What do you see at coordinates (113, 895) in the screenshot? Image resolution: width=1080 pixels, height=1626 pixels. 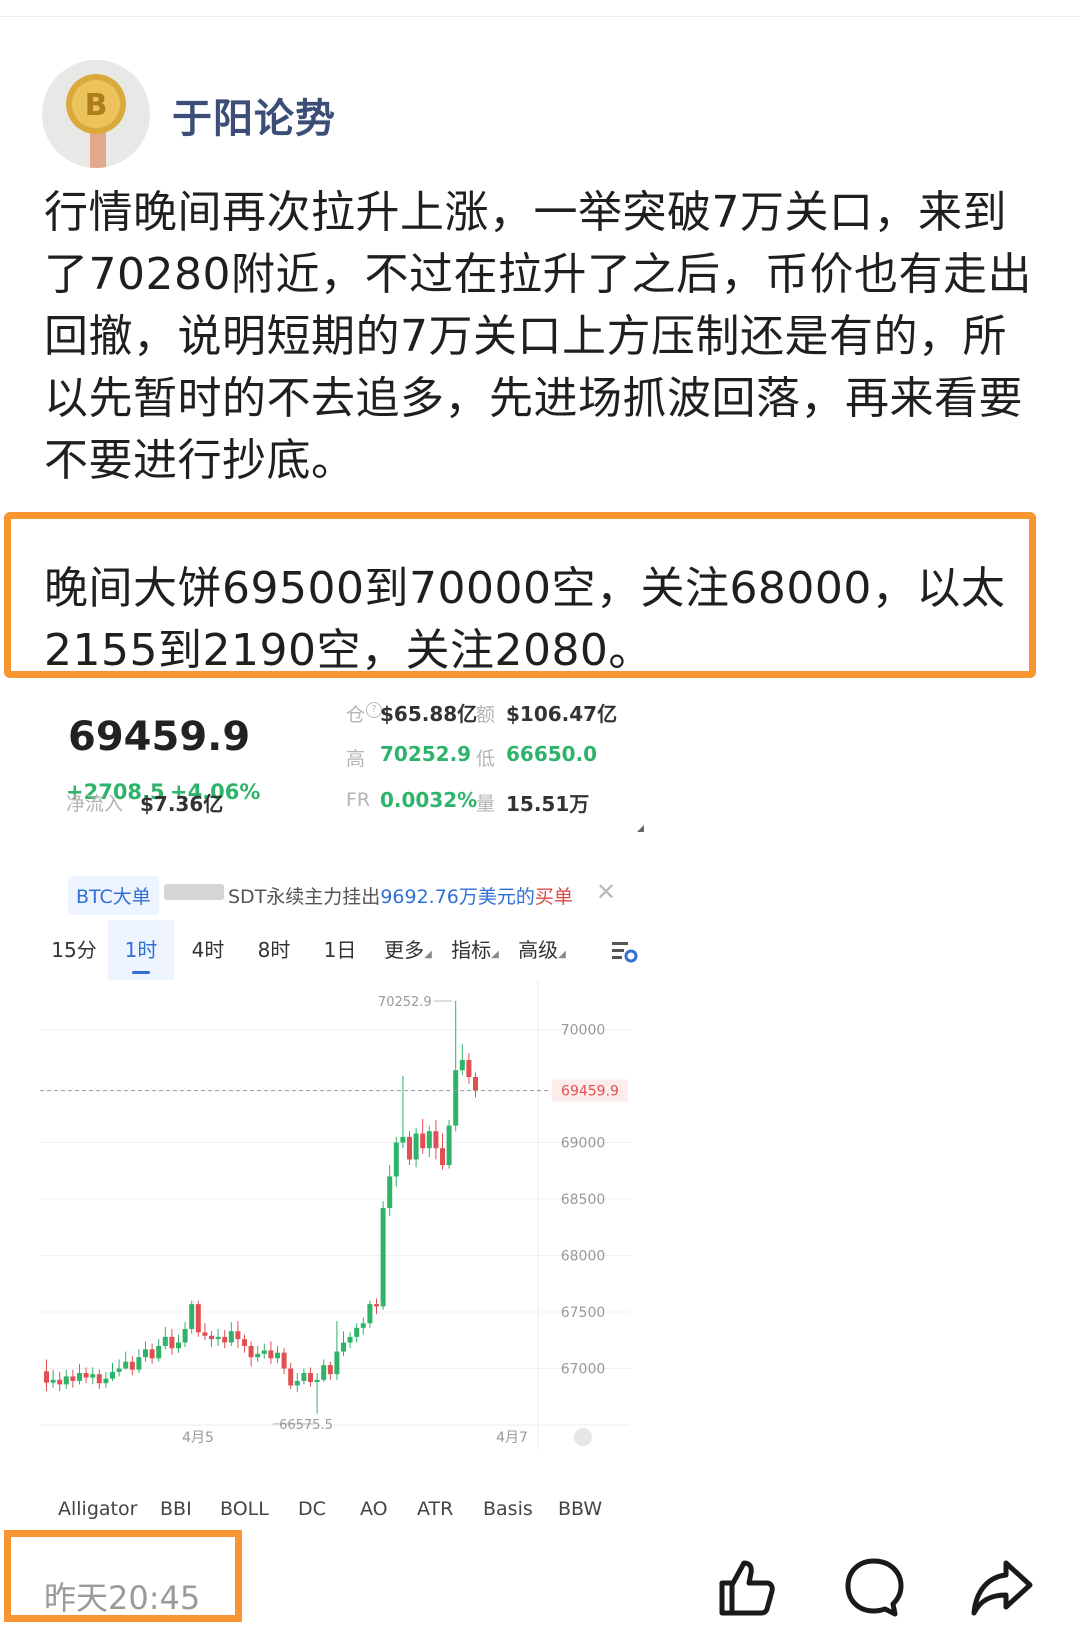 I see `notice-tag: BTC大单` at bounding box center [113, 895].